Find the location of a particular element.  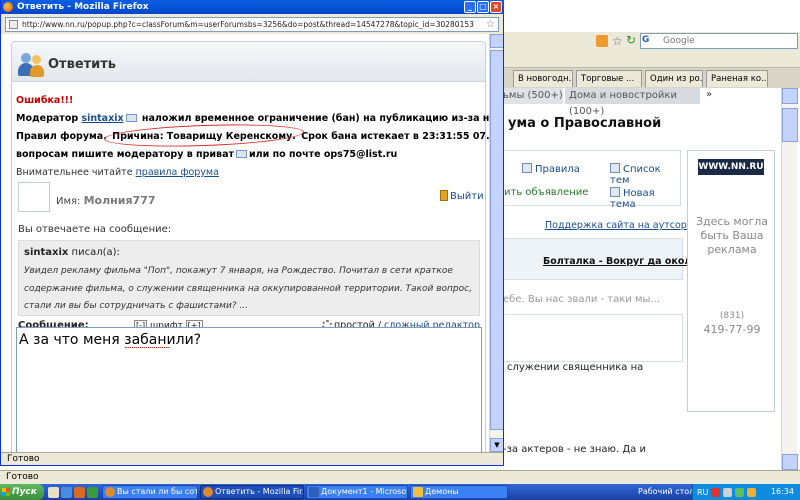

username: Молния777 is located at coordinates (119, 200).